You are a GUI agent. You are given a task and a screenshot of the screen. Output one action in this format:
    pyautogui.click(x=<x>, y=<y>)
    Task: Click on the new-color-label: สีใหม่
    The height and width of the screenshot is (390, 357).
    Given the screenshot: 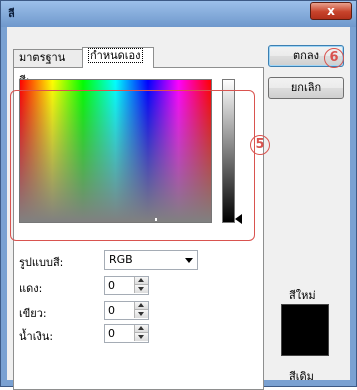 What is the action you would take?
    pyautogui.click(x=302, y=295)
    